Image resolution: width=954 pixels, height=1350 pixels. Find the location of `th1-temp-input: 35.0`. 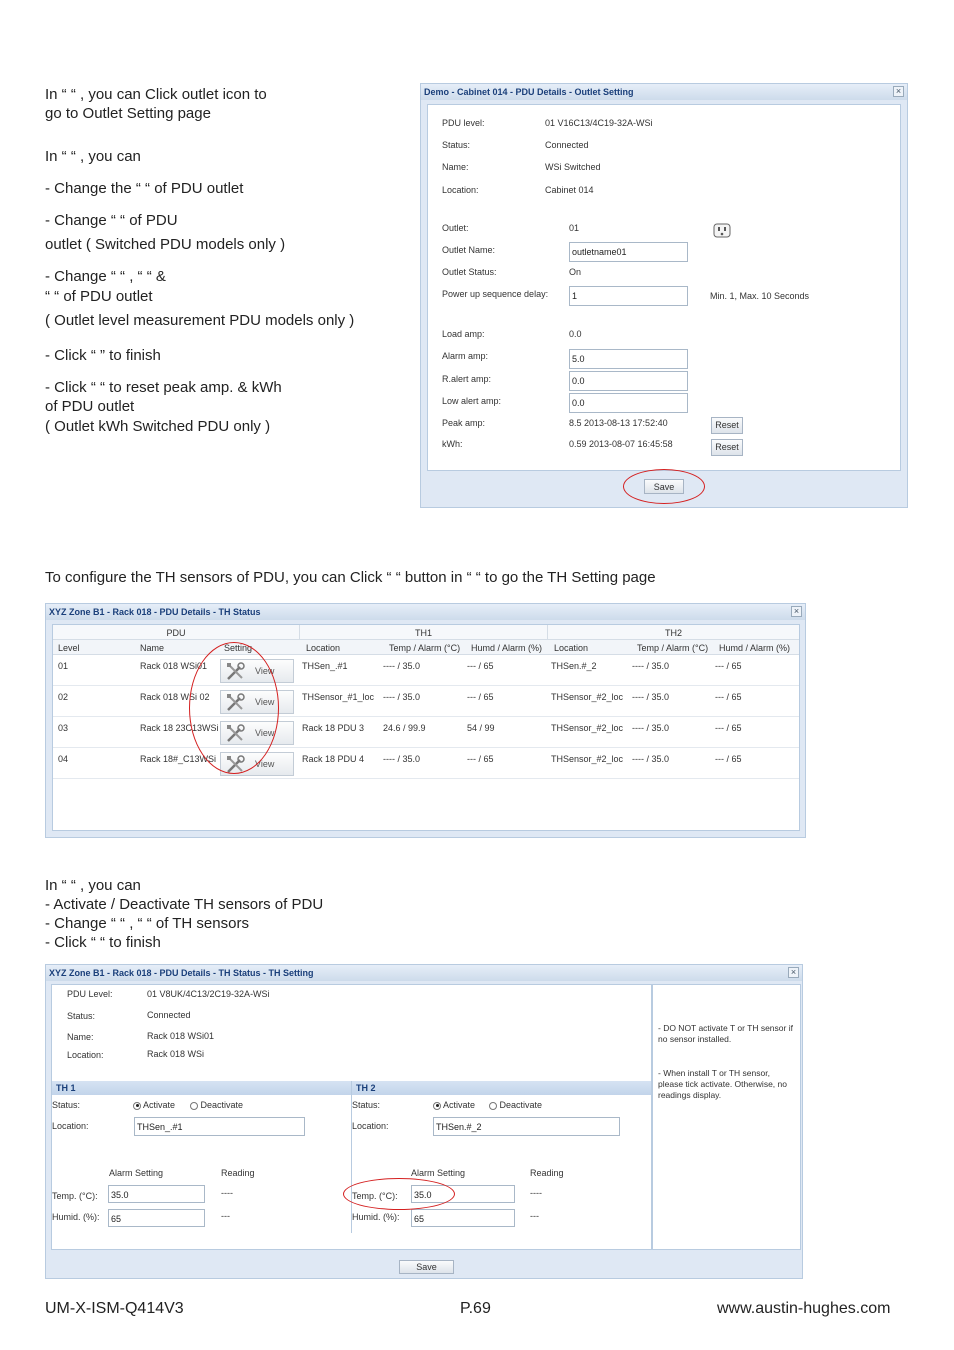

th1-temp-input: 35.0 is located at coordinates (156, 1194).